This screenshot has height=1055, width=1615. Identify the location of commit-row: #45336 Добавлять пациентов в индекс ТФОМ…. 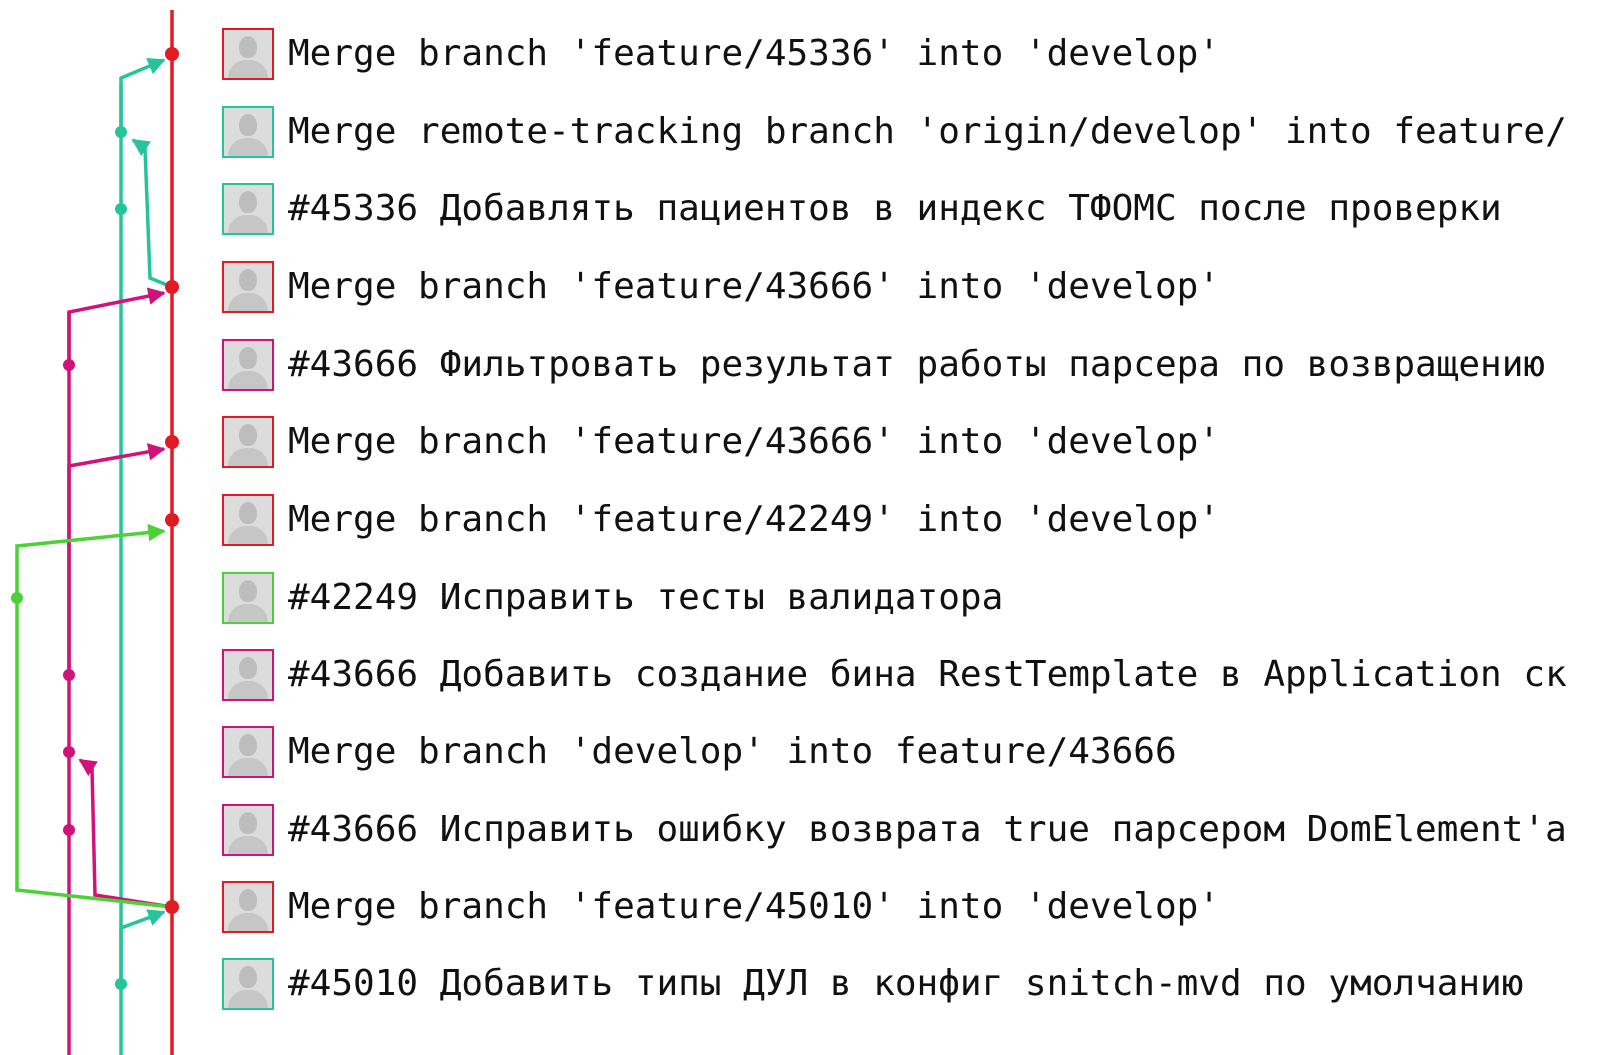
(918, 209).